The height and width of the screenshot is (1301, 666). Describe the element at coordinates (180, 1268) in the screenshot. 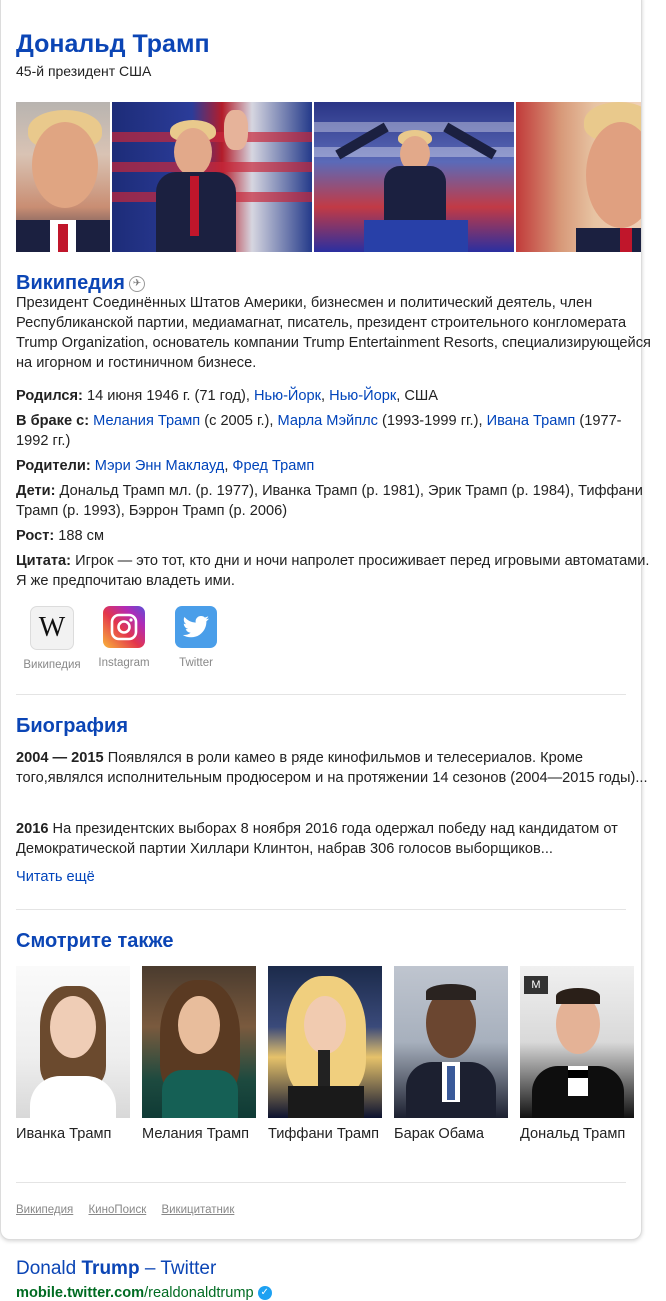

I see `result-title-suffix: – Twitter` at that location.